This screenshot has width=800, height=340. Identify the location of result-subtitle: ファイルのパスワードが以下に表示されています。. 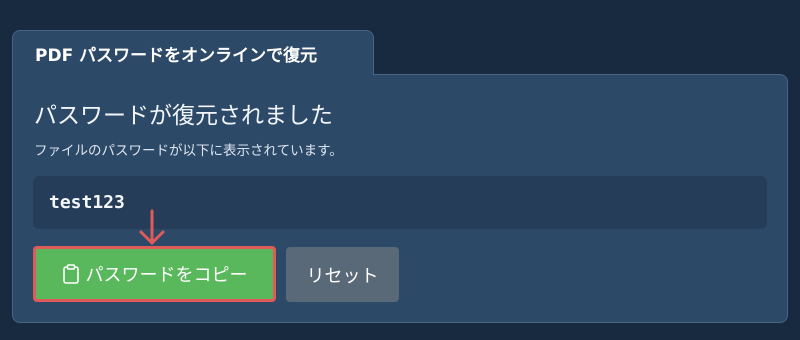
(188, 151).